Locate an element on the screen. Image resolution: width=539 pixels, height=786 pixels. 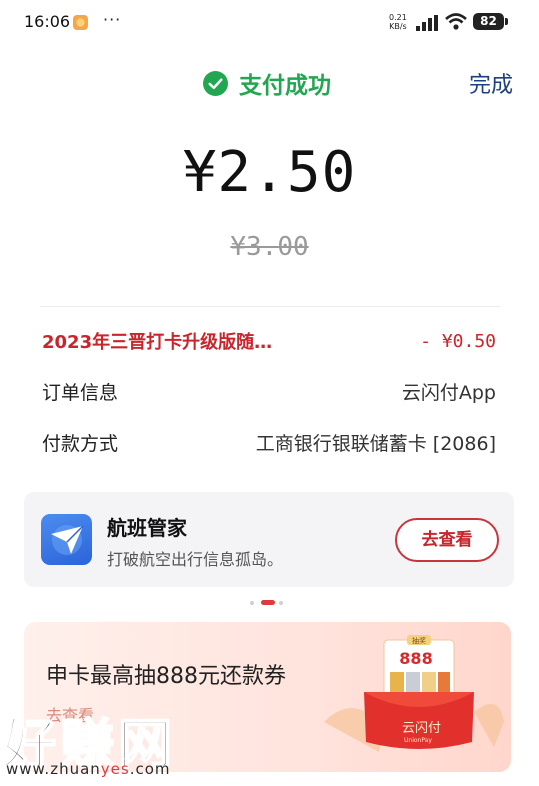
battery-tip is located at coordinates (506, 21).